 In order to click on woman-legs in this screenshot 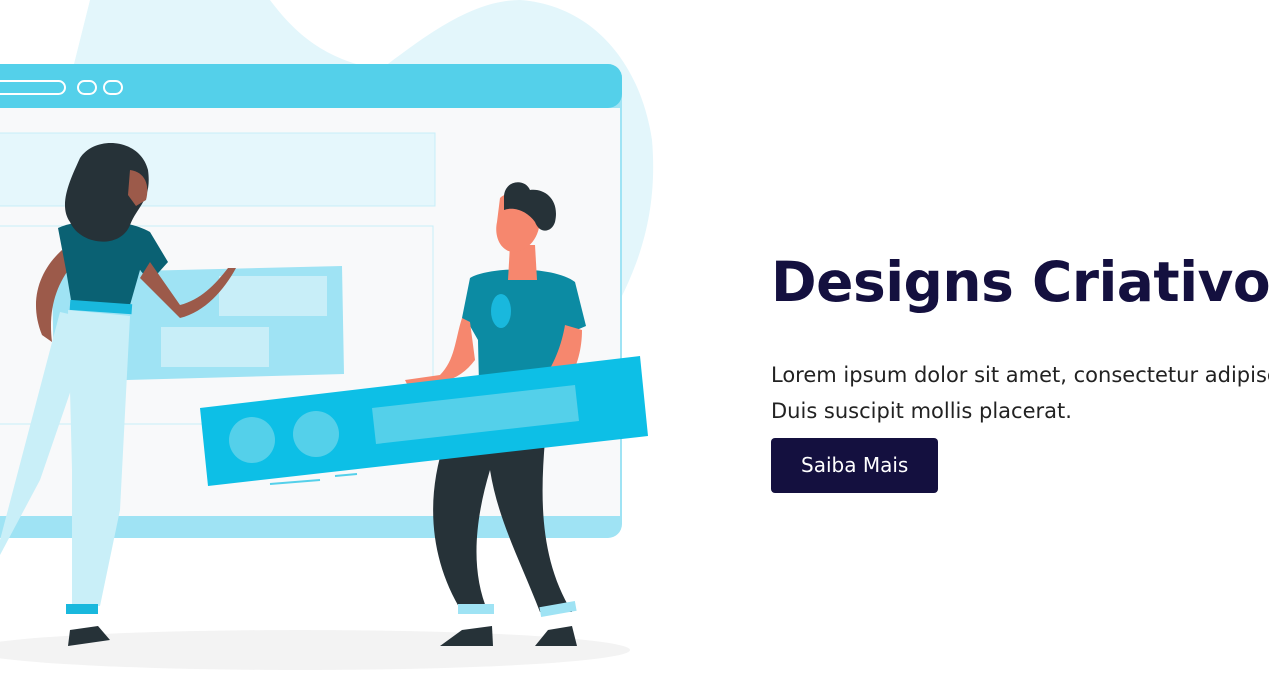, I will do `click(99, 458)`.